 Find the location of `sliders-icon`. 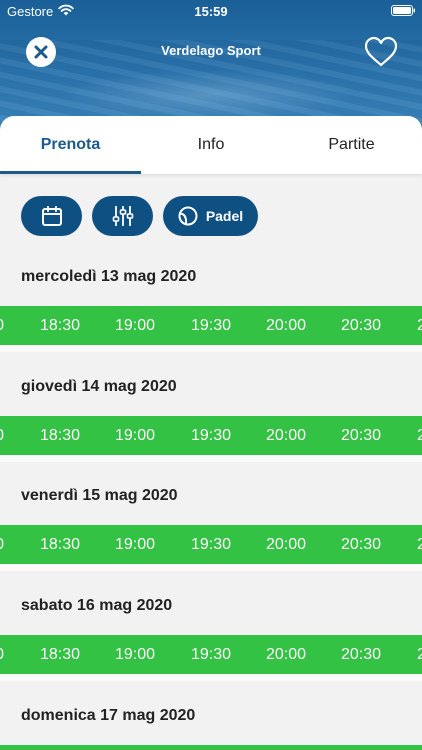

sliders-icon is located at coordinates (122, 216).